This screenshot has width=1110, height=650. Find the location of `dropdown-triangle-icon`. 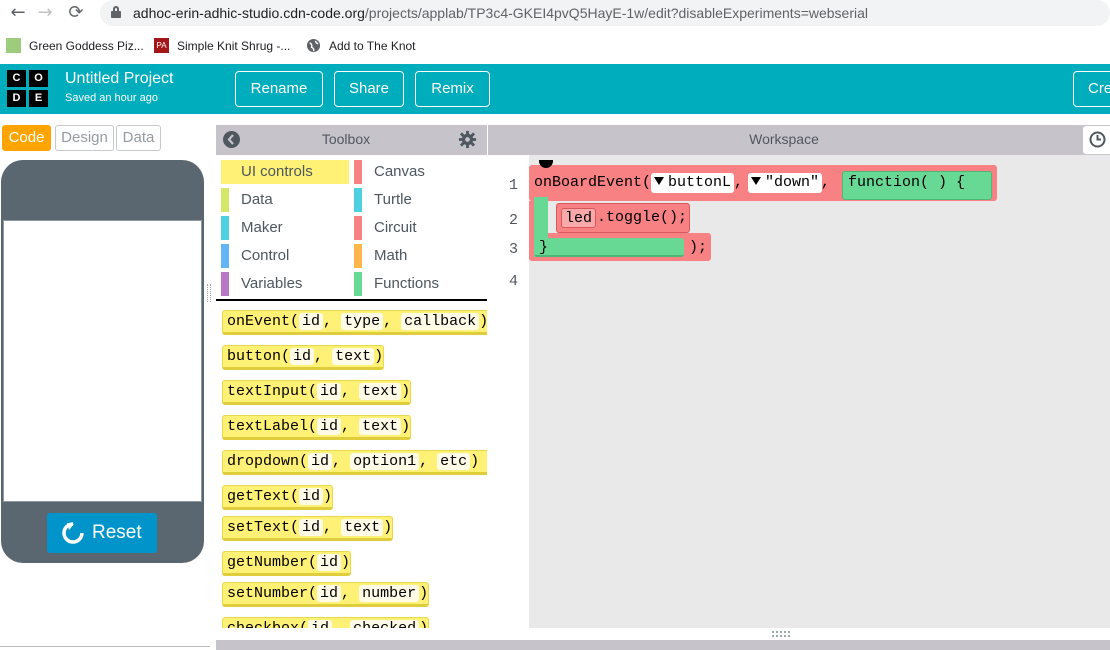

dropdown-triangle-icon is located at coordinates (659, 181).